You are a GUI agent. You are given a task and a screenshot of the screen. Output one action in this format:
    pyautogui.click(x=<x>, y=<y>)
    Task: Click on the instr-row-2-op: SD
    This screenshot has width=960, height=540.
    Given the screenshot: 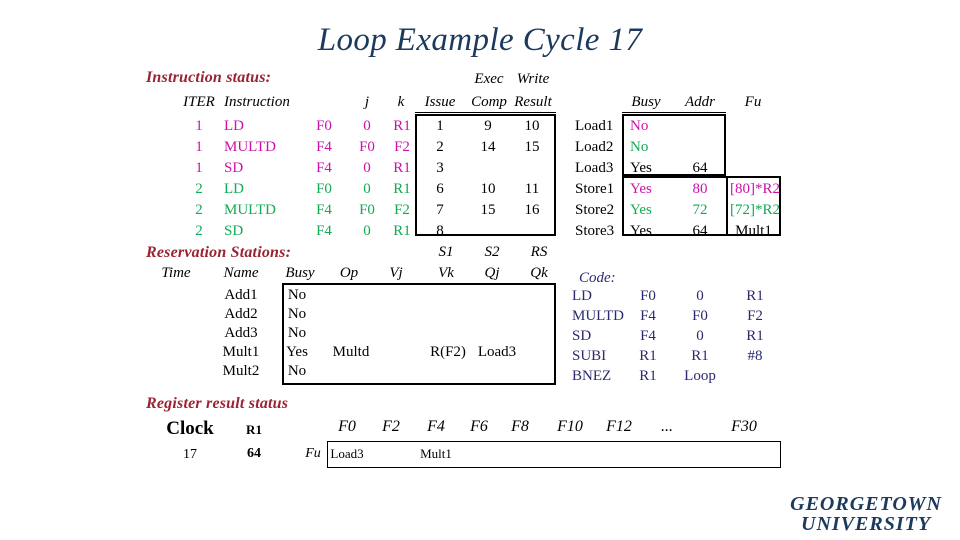 What is the action you would take?
    pyautogui.click(x=234, y=168)
    